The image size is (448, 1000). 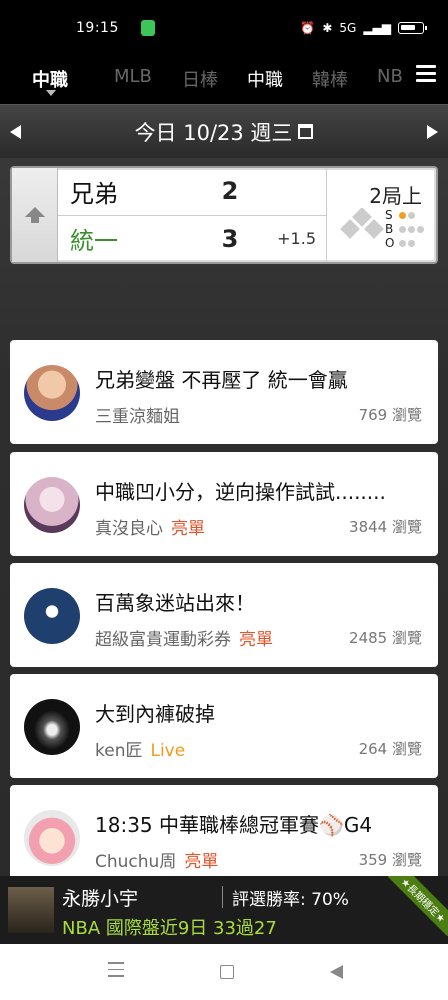 What do you see at coordinates (336, 972) in the screenshot?
I see `back-icon` at bounding box center [336, 972].